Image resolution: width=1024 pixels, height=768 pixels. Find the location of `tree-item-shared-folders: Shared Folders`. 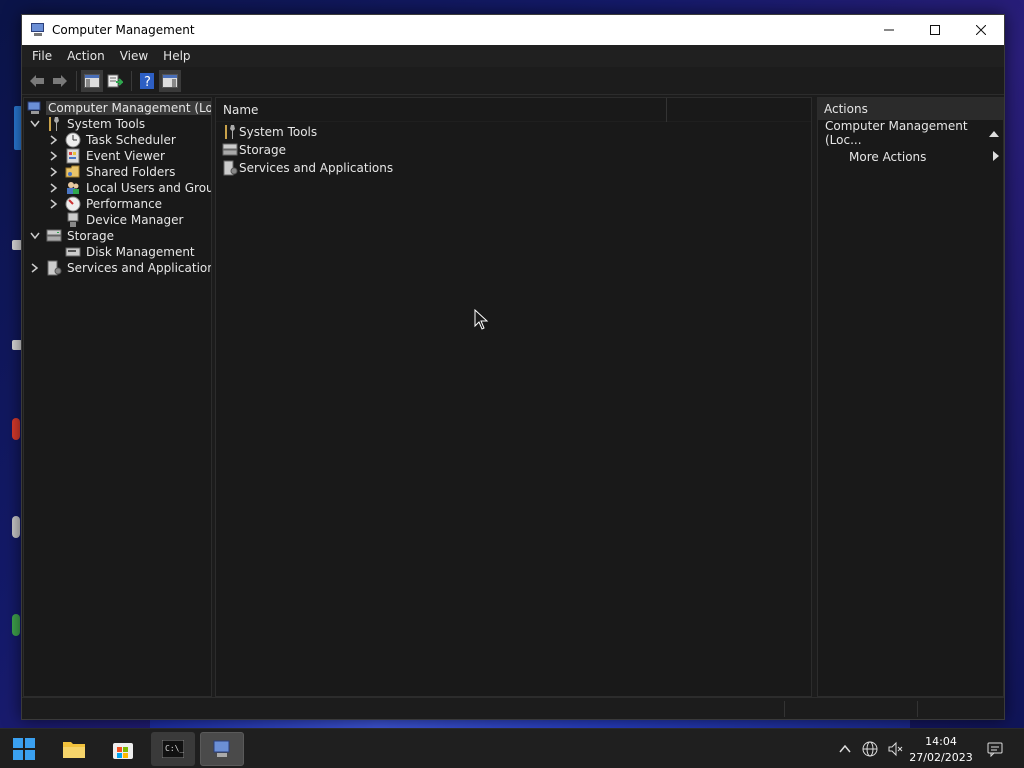

tree-item-shared-folders: Shared Folders is located at coordinates (112, 172).